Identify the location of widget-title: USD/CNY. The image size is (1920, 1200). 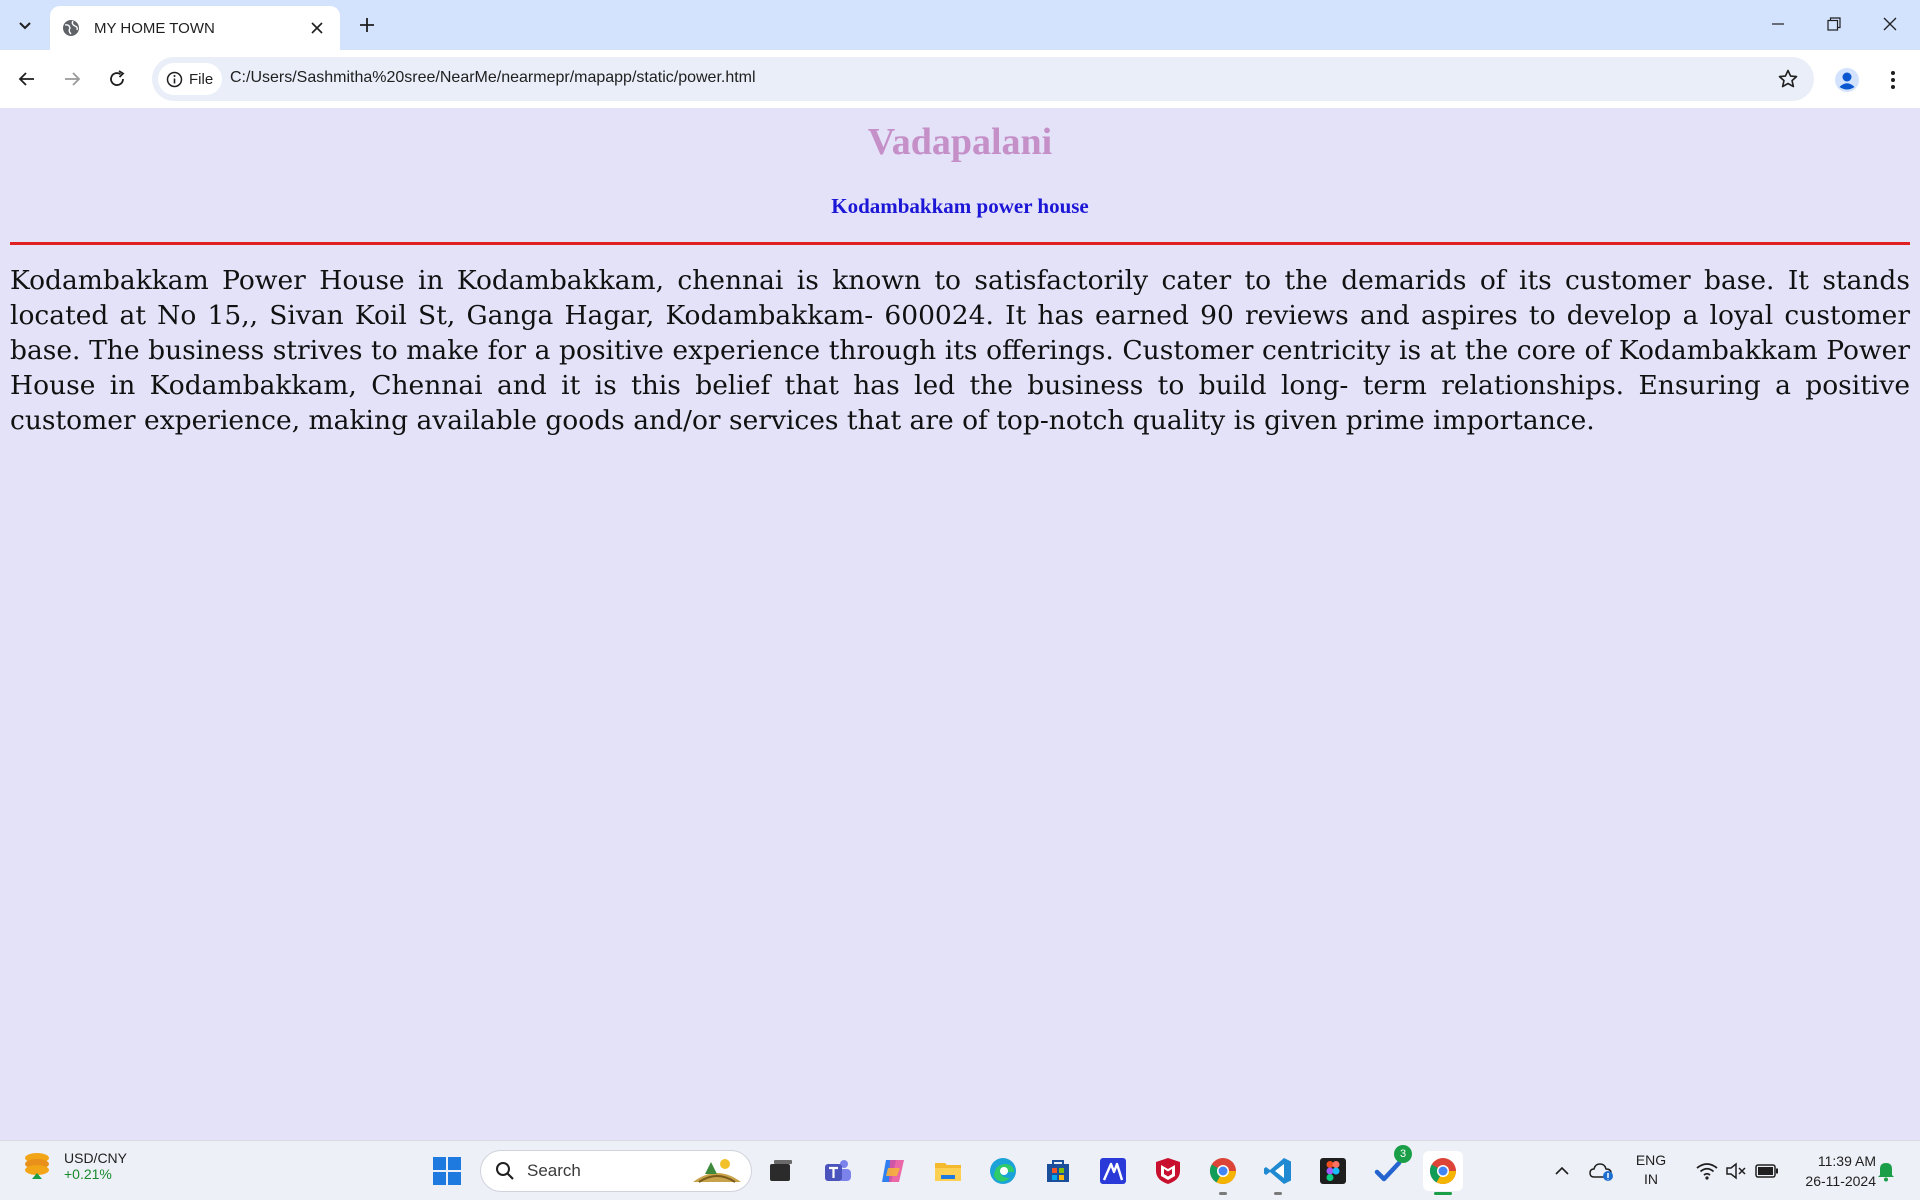
(96, 1158).